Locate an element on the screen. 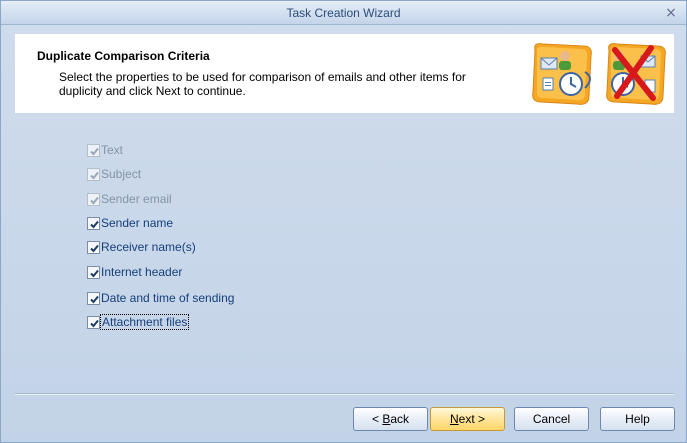 Image resolution: width=687 pixels, height=443 pixels. checkbox-internet-header is located at coordinates (93, 272).